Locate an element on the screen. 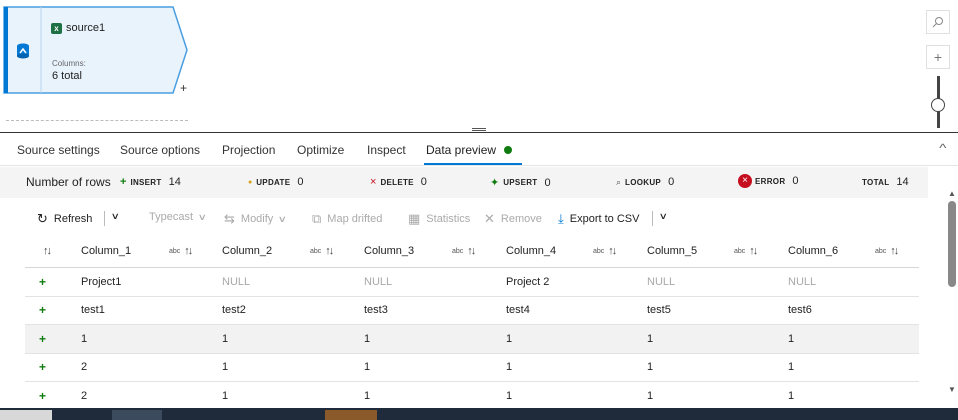  table-row: + test1 test2 test3 test4 test5 test6 is located at coordinates (472, 311).